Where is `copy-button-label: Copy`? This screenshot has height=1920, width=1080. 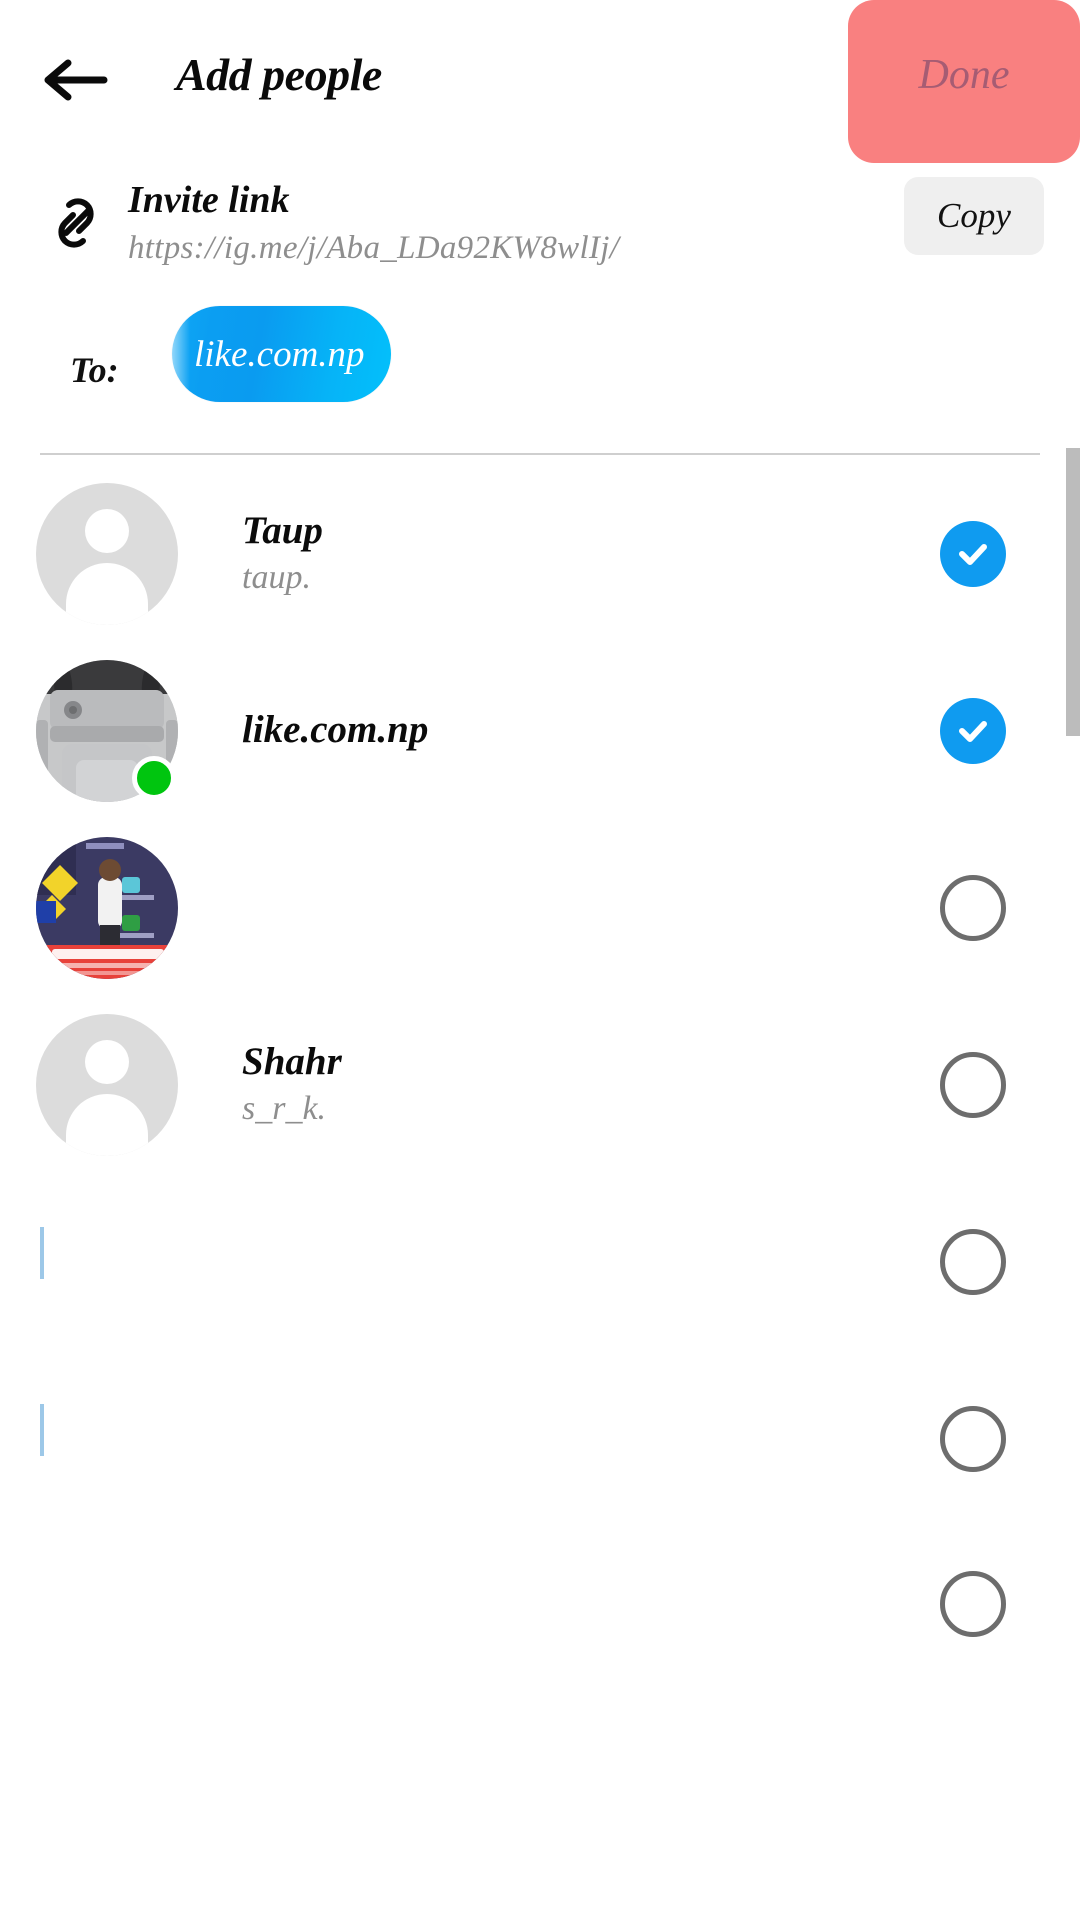 copy-button-label: Copy is located at coordinates (974, 215).